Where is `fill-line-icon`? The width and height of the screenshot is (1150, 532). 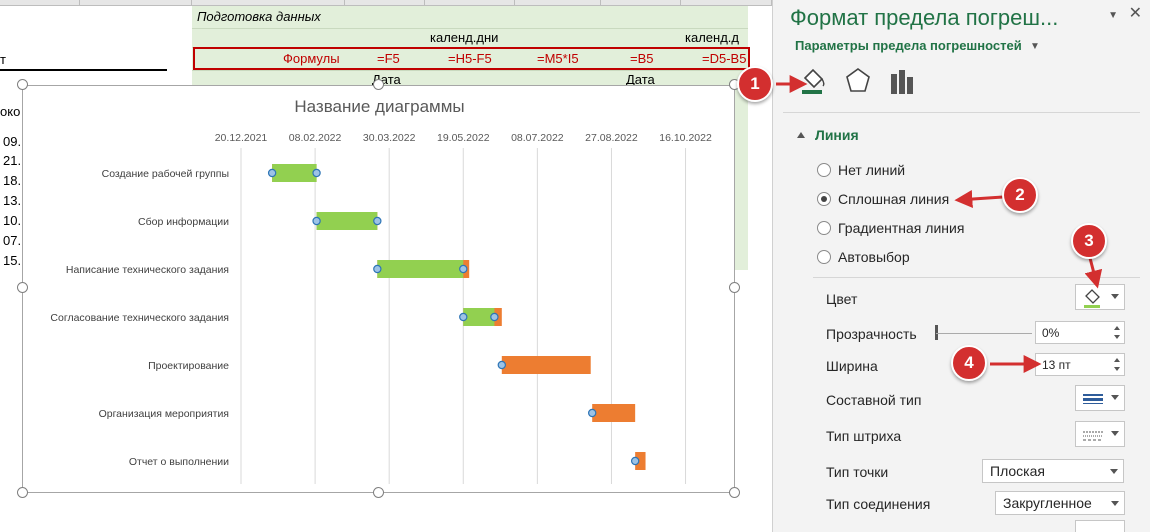
fill-line-icon is located at coordinates (812, 81).